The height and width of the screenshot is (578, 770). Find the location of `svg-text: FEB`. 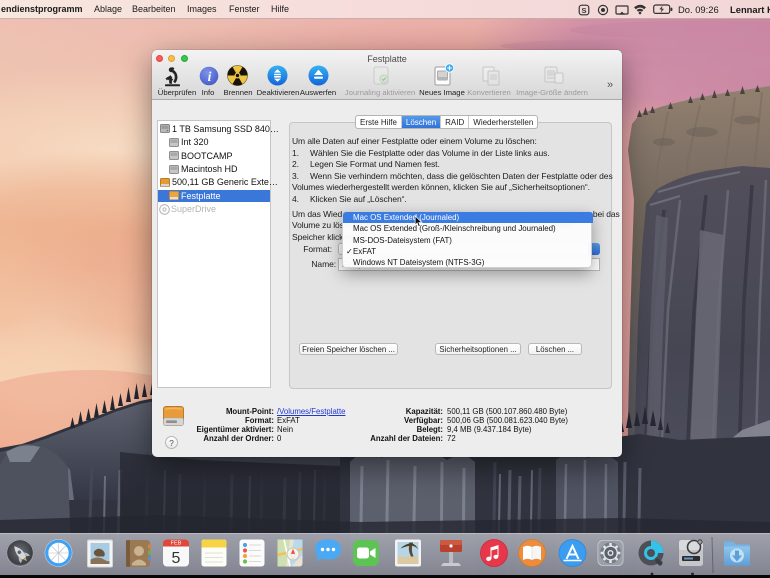

svg-text: FEB is located at coordinates (176, 544).